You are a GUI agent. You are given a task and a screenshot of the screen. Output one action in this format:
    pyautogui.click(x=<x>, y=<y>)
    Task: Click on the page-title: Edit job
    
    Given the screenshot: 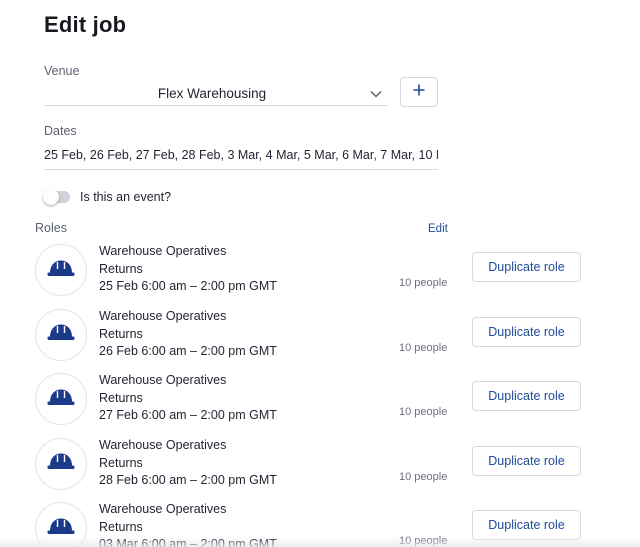 What is the action you would take?
    pyautogui.click(x=85, y=24)
    